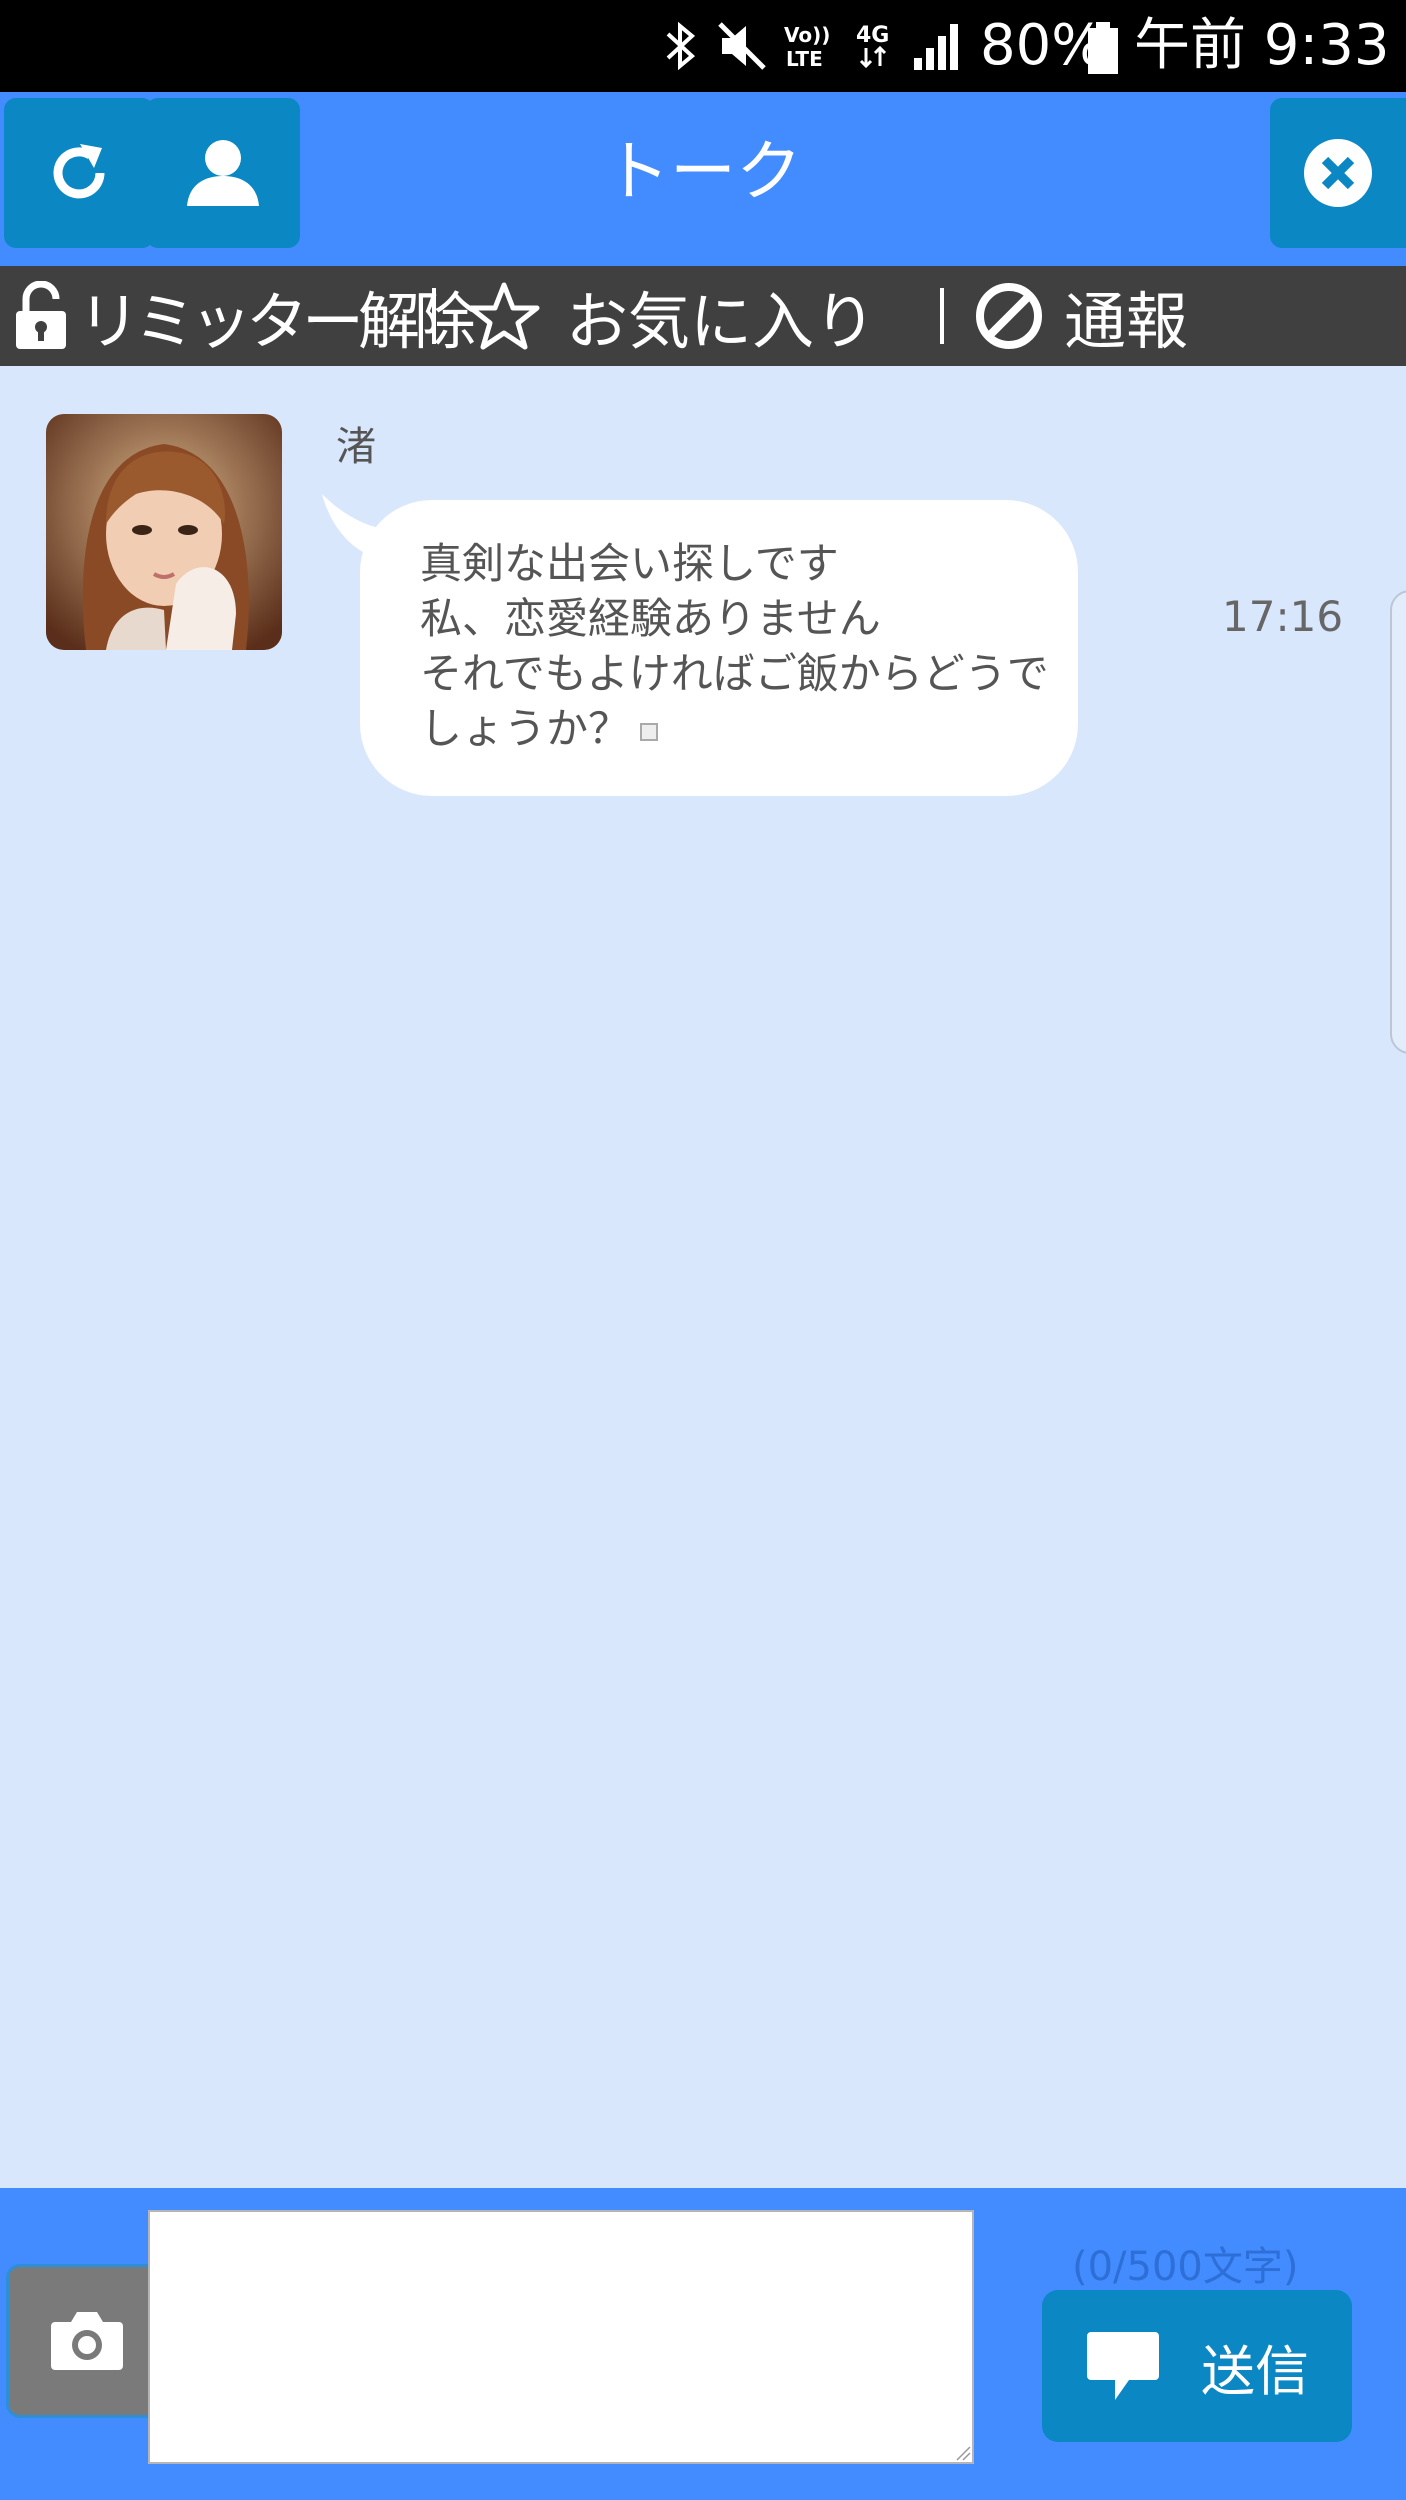 This screenshot has height=2500, width=1406. I want to click on bluetooth-icon, so click(681, 46).